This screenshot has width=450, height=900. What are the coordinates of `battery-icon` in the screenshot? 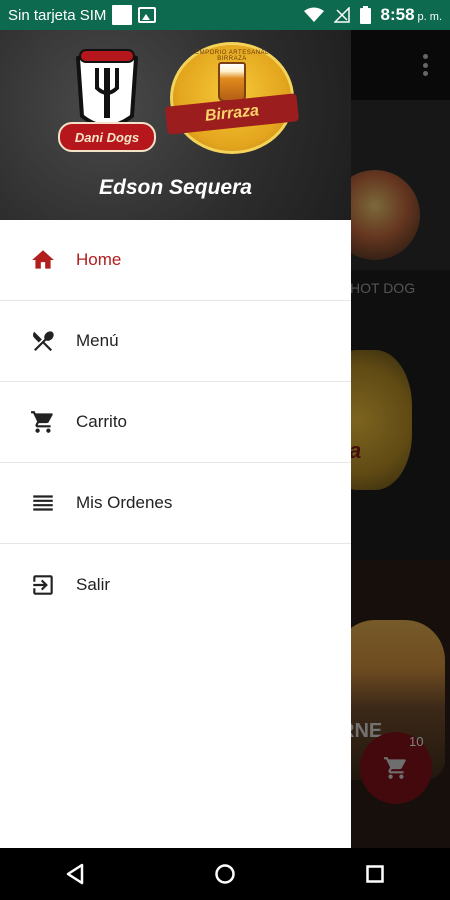 It's located at (365, 15).